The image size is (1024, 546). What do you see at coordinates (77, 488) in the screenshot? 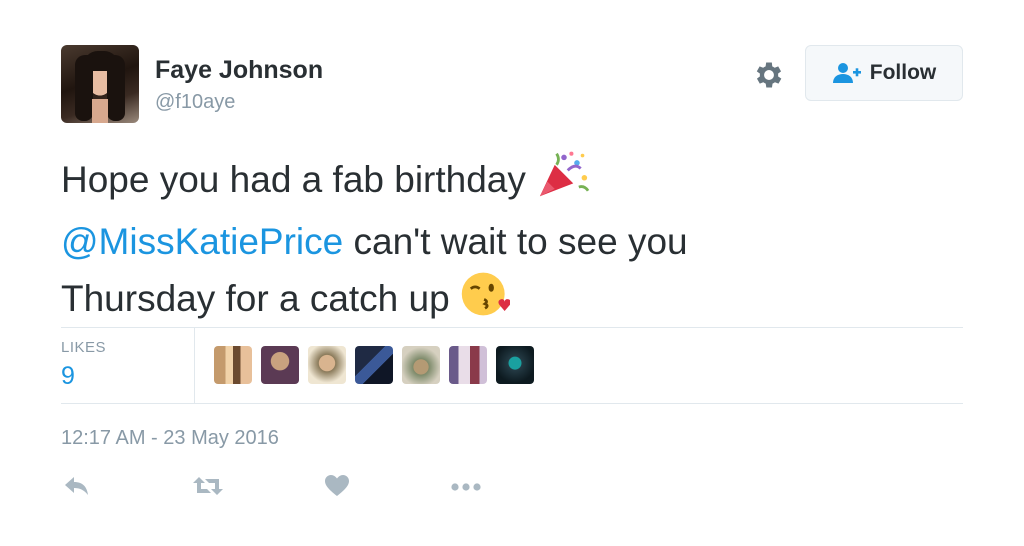
I see `reply-icon` at bounding box center [77, 488].